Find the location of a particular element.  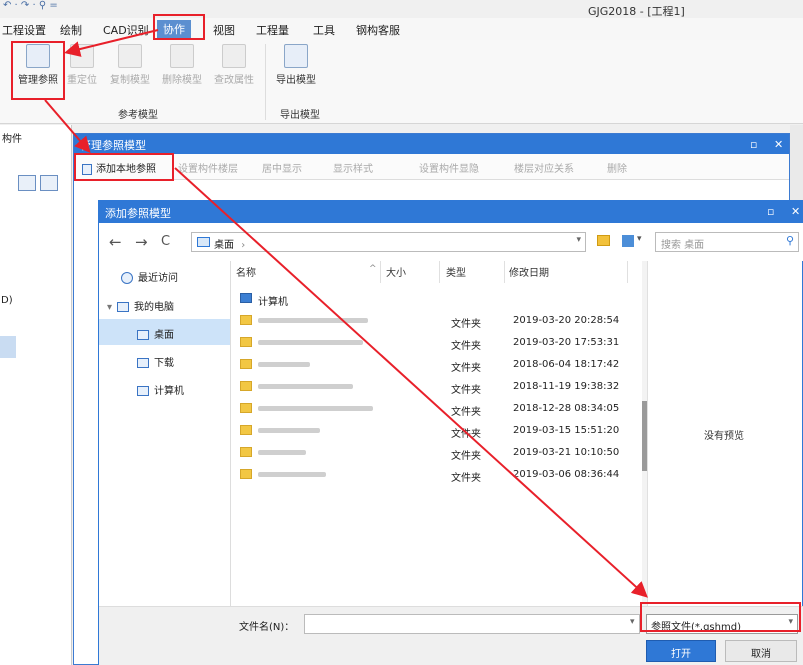

ribbon-separator is located at coordinates (265, 82).